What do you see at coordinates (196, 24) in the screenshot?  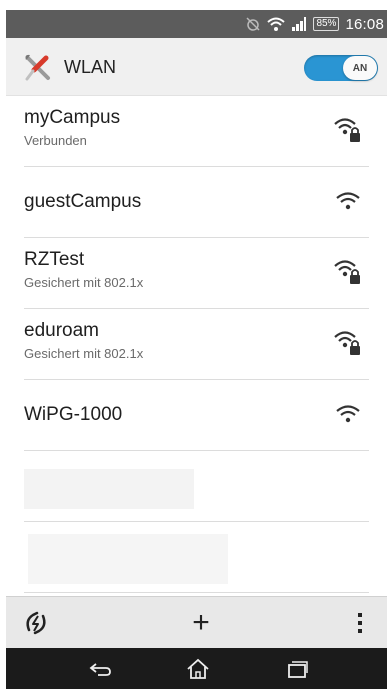 I see `status-bar: 85% 16:08` at bounding box center [196, 24].